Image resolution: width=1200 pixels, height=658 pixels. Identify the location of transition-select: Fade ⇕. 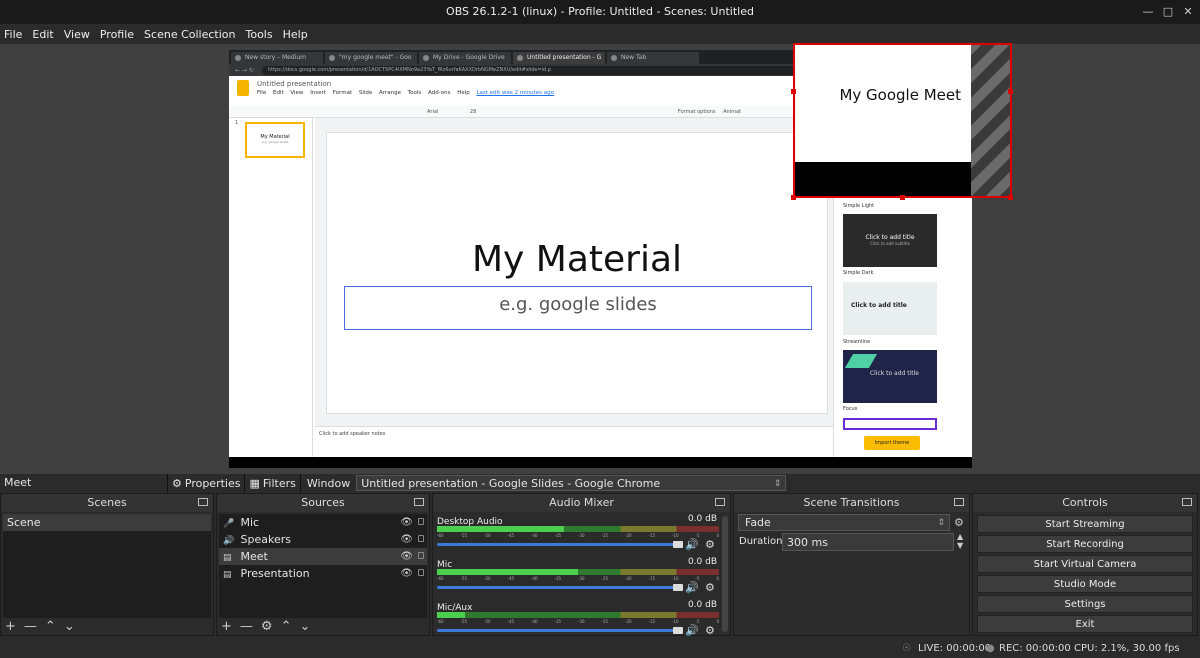
(844, 522).